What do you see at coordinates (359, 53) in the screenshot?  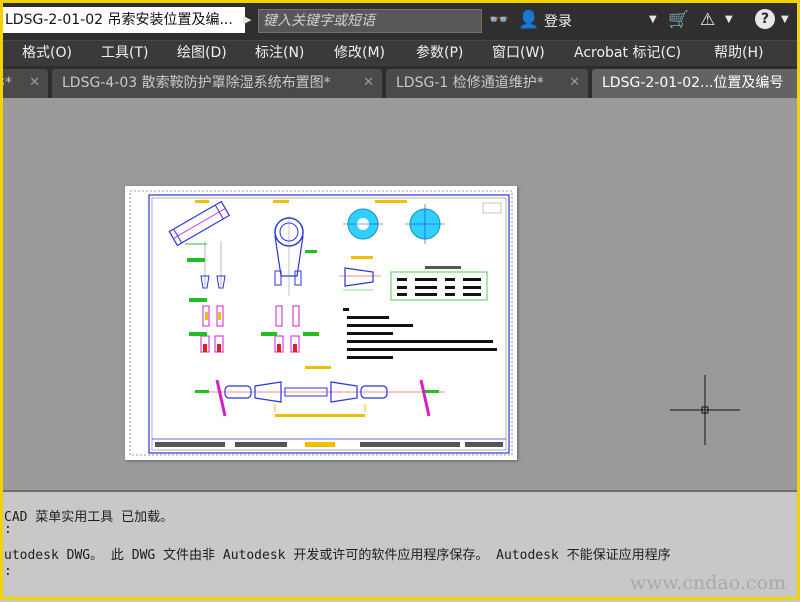 I see `menu-modify: 修改(M)` at bounding box center [359, 53].